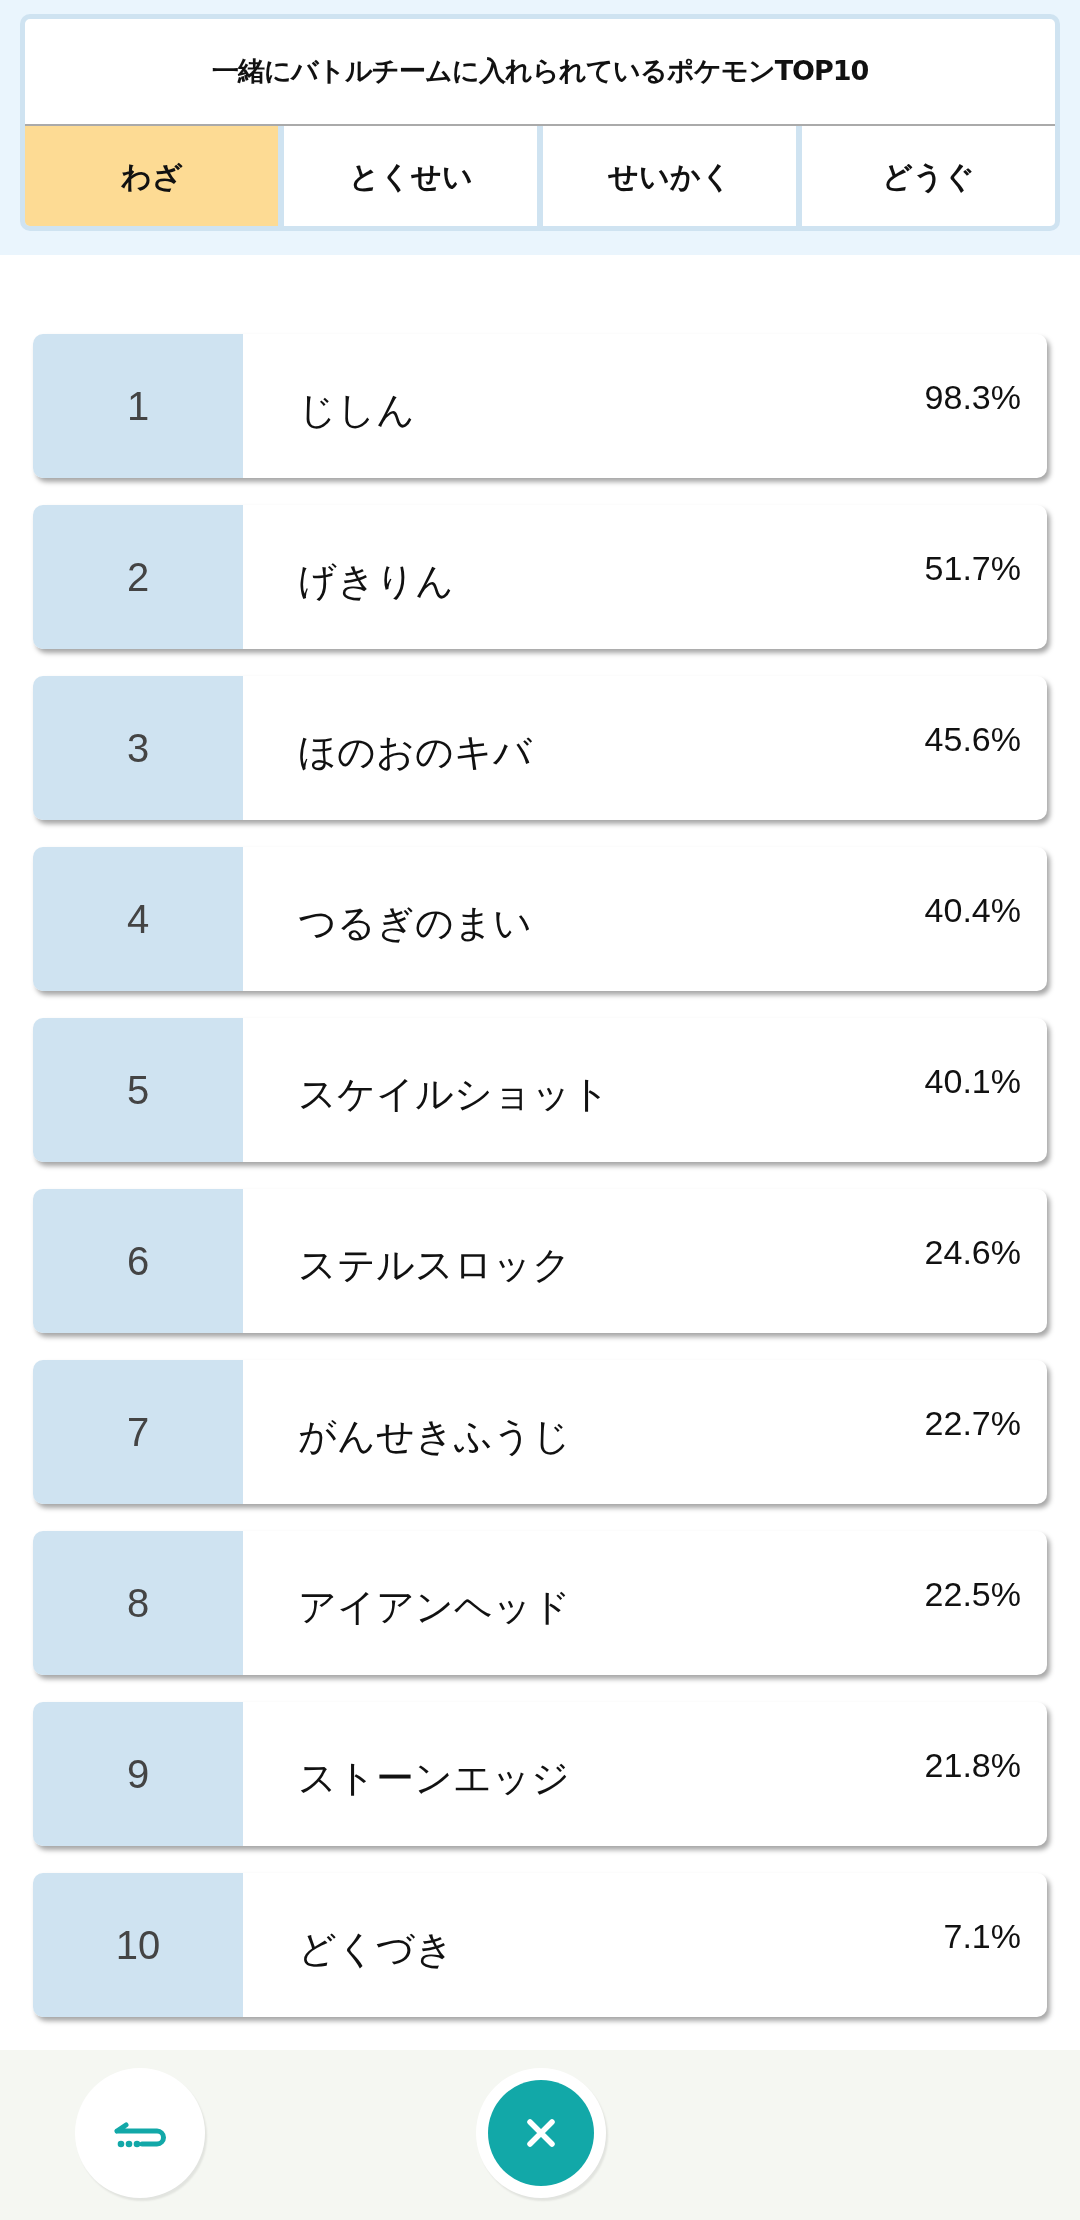 The height and width of the screenshot is (2220, 1080). Describe the element at coordinates (669, 176) in the screenshot. I see `tab: せいかく` at that location.